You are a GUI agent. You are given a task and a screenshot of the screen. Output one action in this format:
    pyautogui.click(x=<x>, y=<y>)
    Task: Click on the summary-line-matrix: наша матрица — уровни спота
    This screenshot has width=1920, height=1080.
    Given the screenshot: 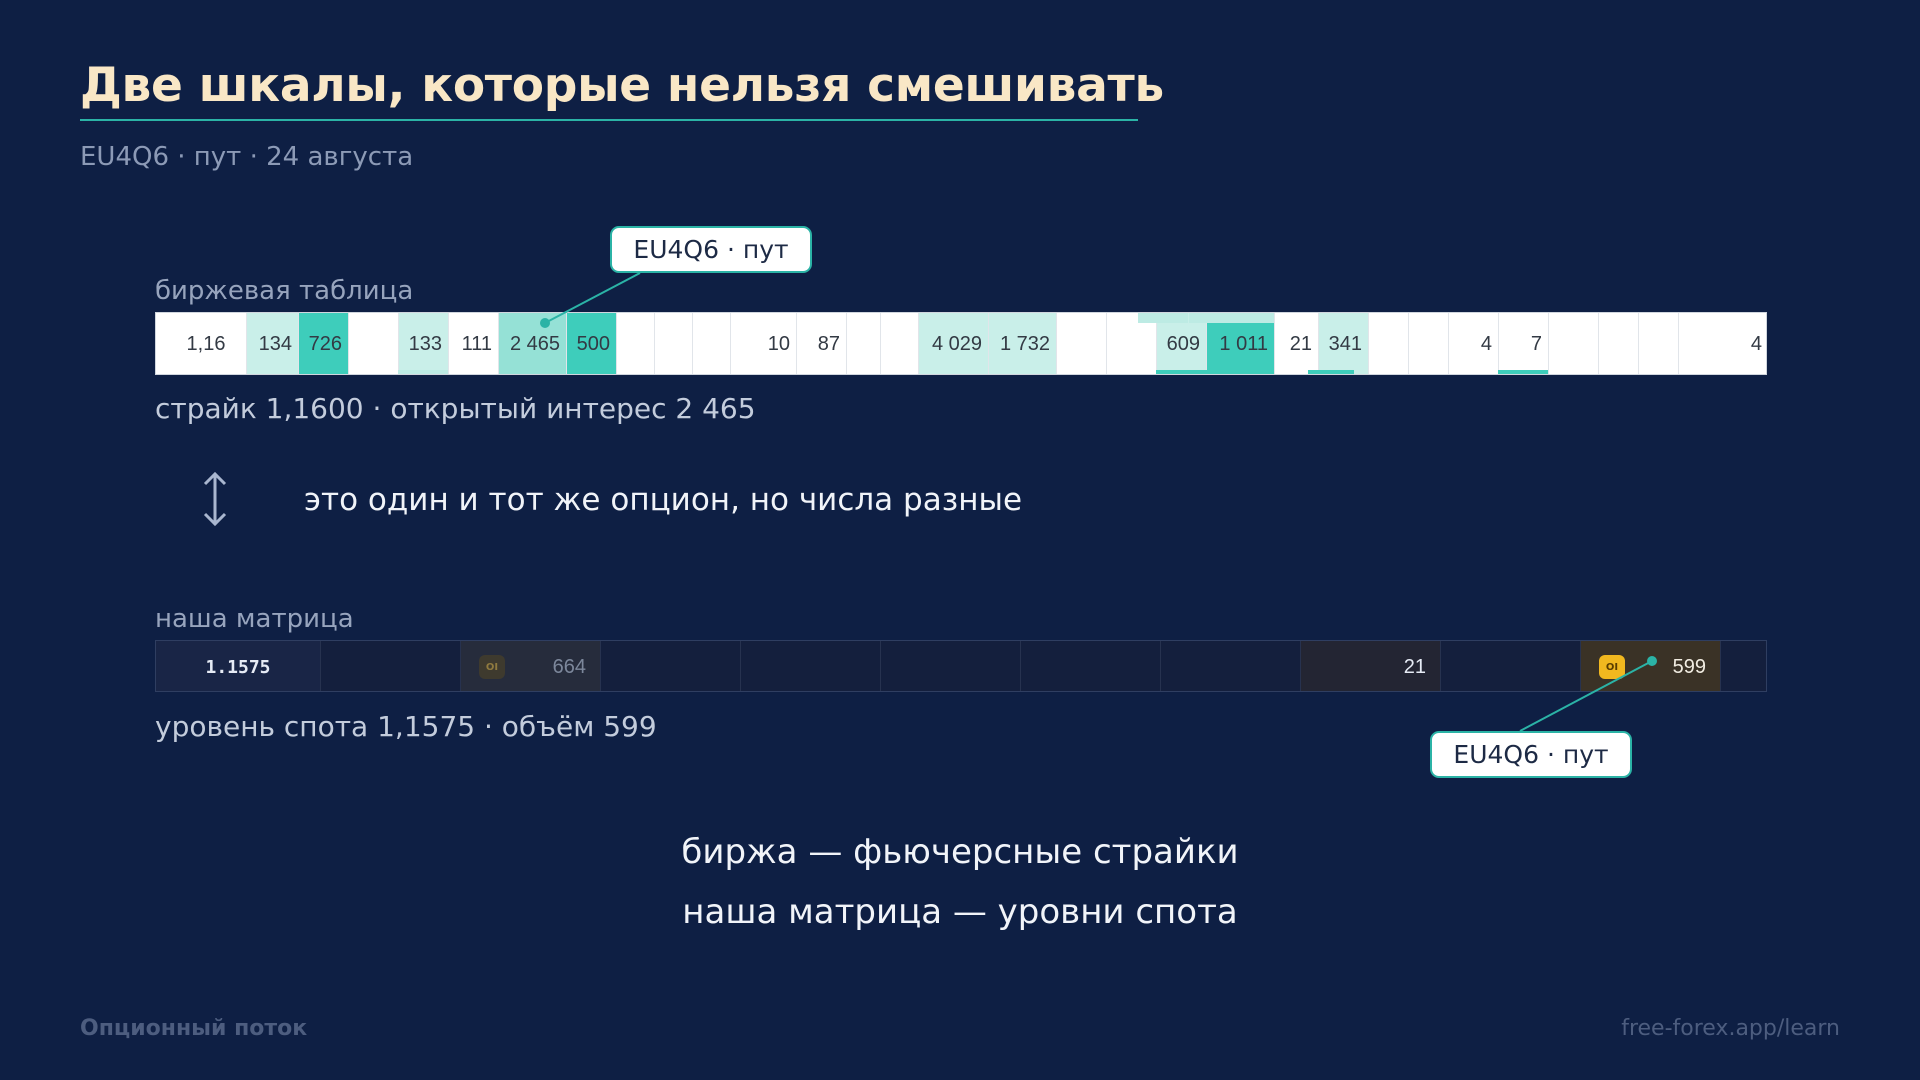 What is the action you would take?
    pyautogui.click(x=960, y=912)
    